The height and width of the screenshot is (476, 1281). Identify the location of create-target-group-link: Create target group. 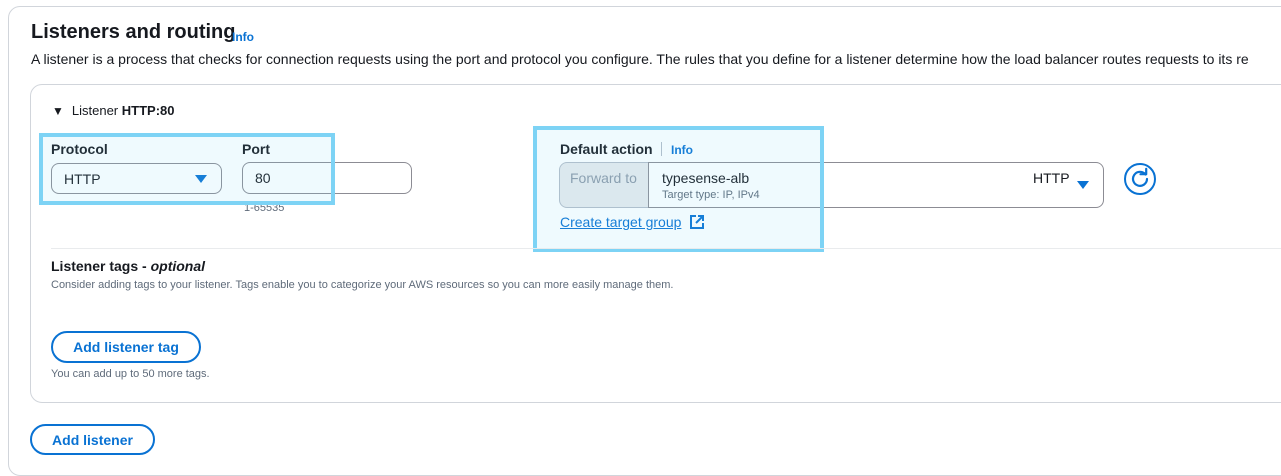
(620, 222).